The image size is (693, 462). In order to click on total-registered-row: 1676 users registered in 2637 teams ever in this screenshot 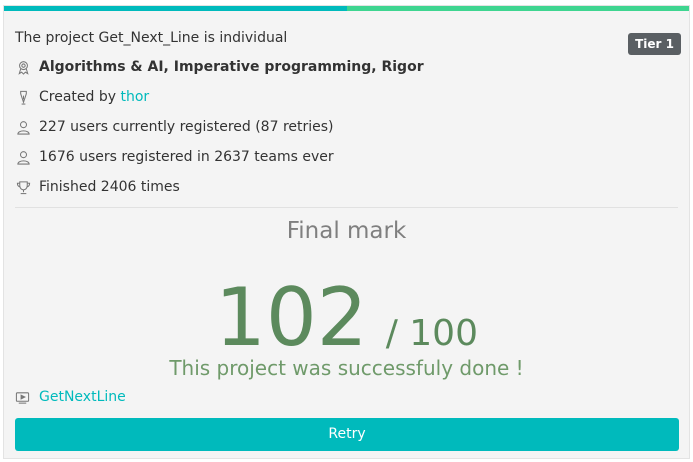, I will do `click(174, 157)`.